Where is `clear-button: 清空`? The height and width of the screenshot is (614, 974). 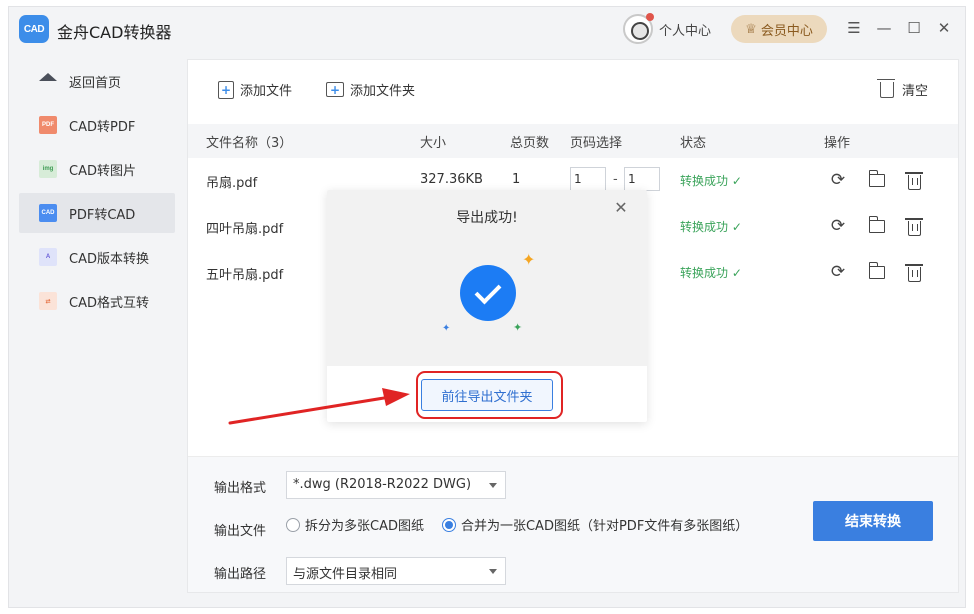 clear-button: 清空 is located at coordinates (903, 88).